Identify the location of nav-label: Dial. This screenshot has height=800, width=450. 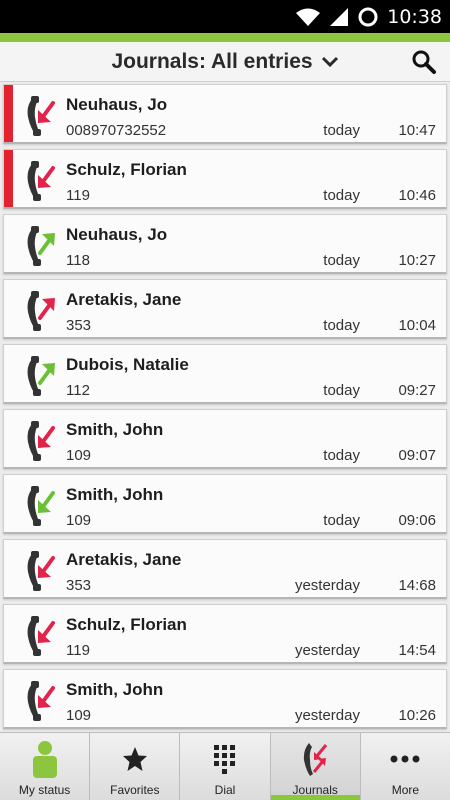
(225, 790).